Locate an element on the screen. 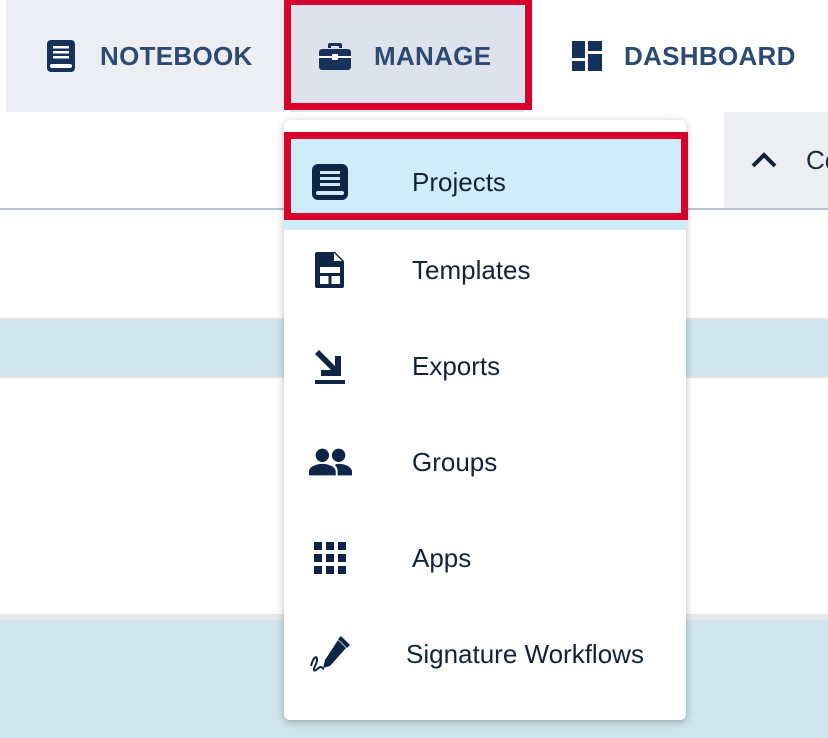  collapse-button: Co is located at coordinates (776, 160).